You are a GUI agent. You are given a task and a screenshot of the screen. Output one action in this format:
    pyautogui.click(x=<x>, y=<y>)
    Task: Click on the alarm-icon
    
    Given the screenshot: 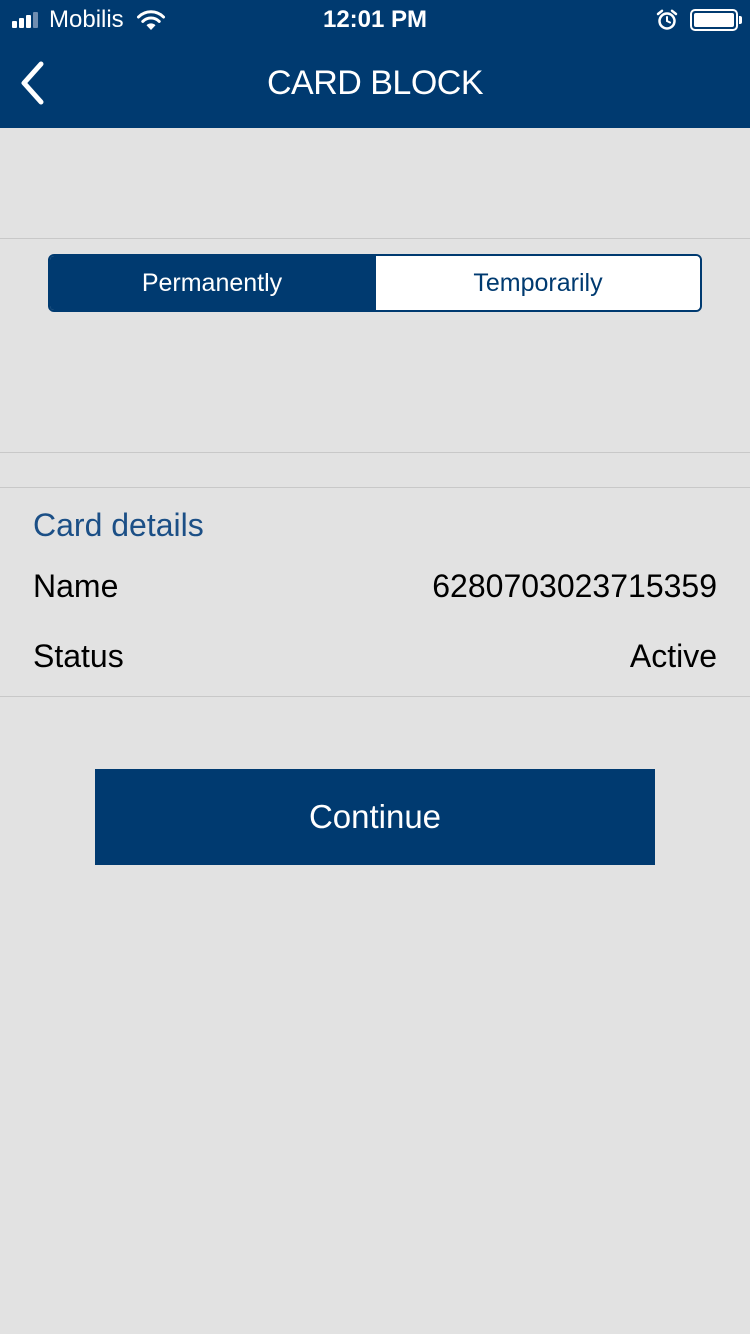 What is the action you would take?
    pyautogui.click(x=667, y=19)
    